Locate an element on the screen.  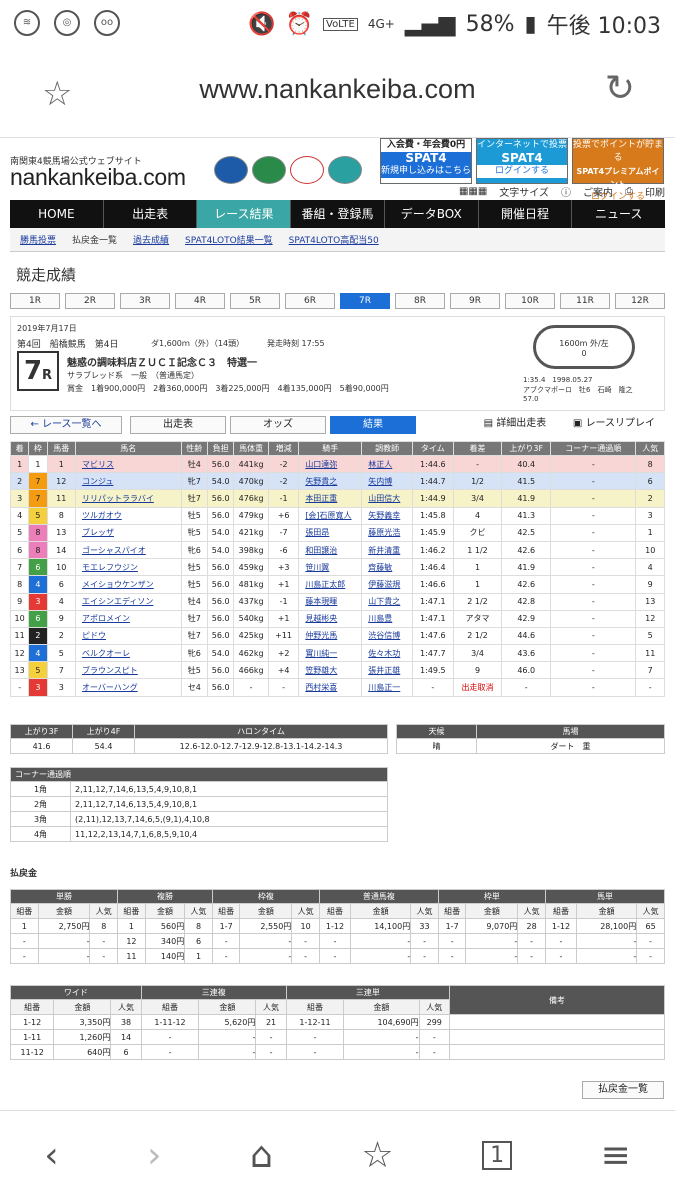
back-icon: ‹ is located at coordinates (51, 1155).